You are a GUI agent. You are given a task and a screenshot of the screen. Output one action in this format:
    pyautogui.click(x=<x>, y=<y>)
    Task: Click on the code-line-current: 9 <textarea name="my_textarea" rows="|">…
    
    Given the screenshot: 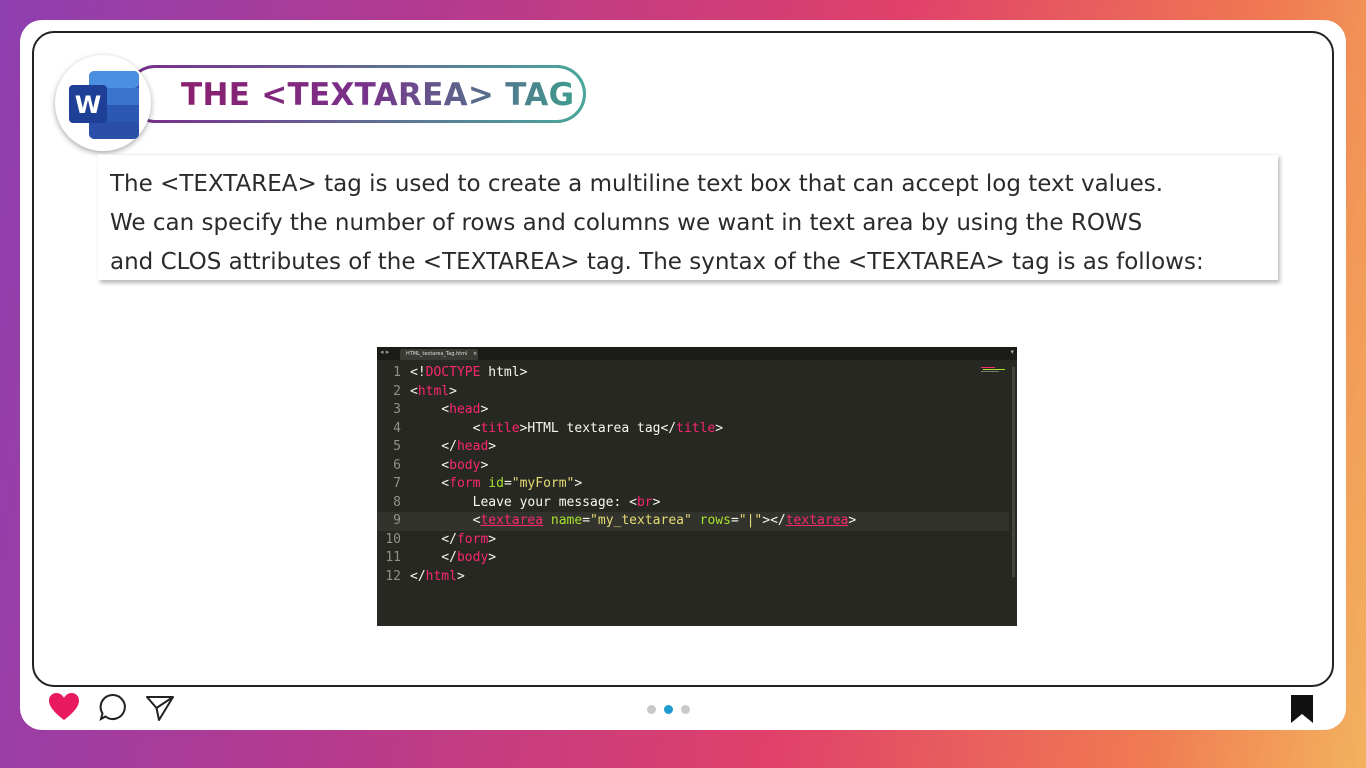 What is the action you would take?
    pyautogui.click(x=693, y=521)
    